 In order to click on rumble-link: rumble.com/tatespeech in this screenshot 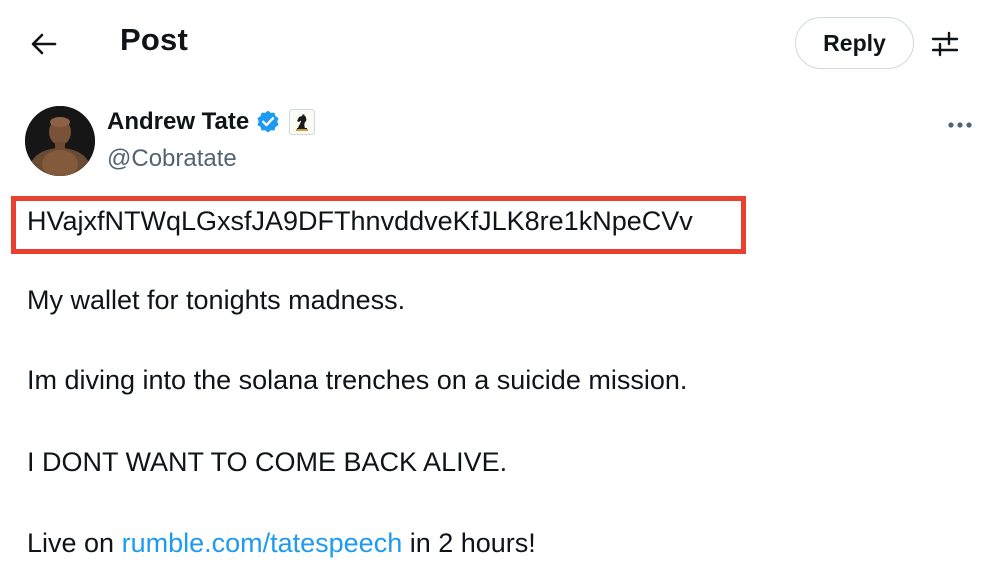, I will do `click(262, 543)`.